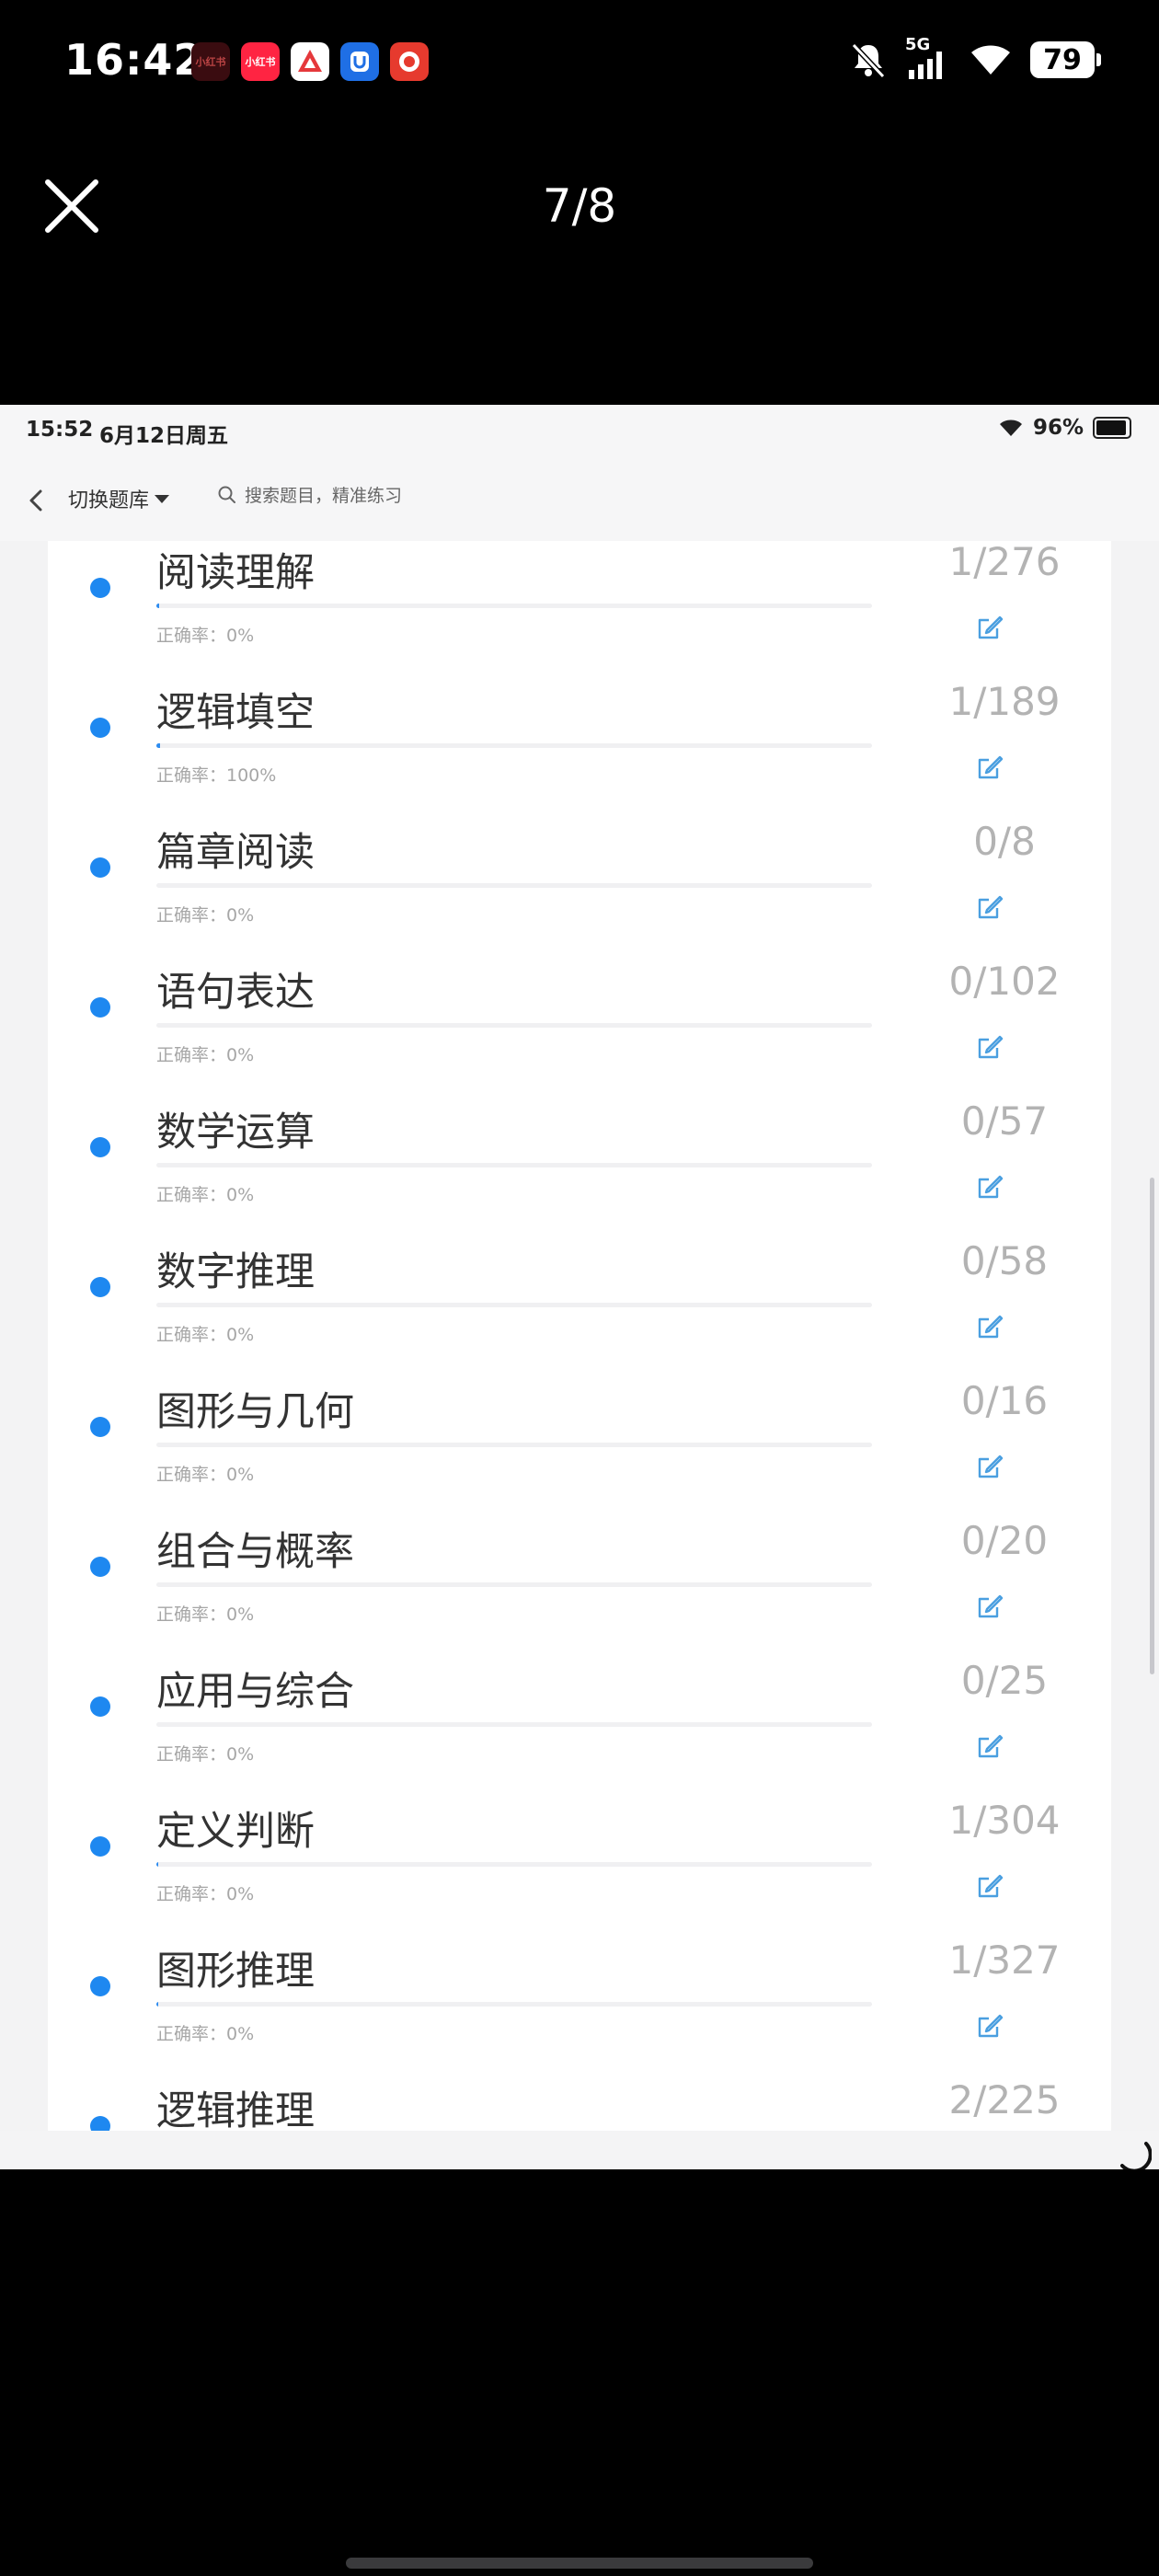 This screenshot has height=2576, width=1159. What do you see at coordinates (1136, 2155) in the screenshot?
I see `loading-spinner-icon` at bounding box center [1136, 2155].